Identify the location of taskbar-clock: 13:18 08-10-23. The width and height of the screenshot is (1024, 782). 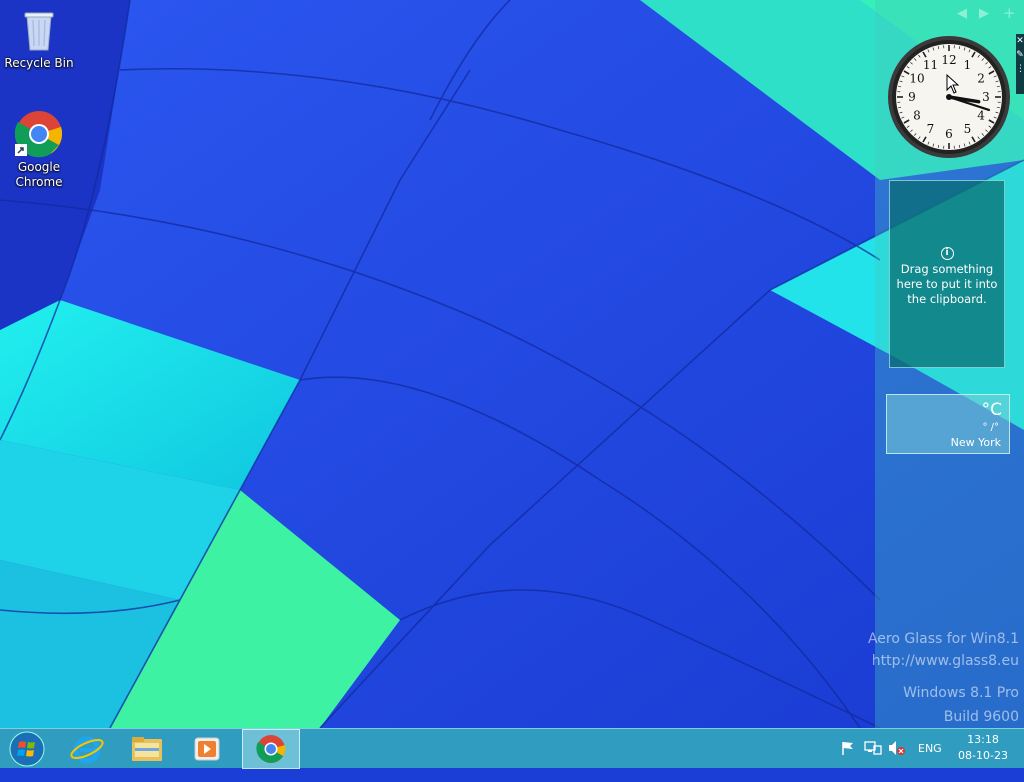
(983, 748).